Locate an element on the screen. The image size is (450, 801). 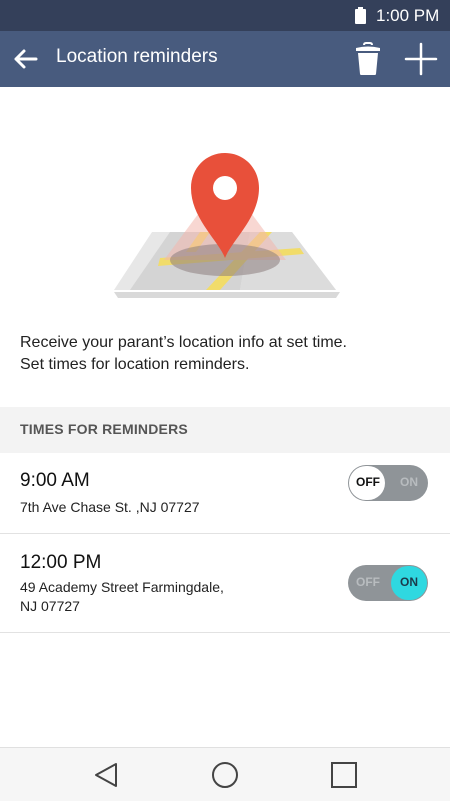
section-header-label: TIMES FOR REMINDERS is located at coordinates (104, 429).